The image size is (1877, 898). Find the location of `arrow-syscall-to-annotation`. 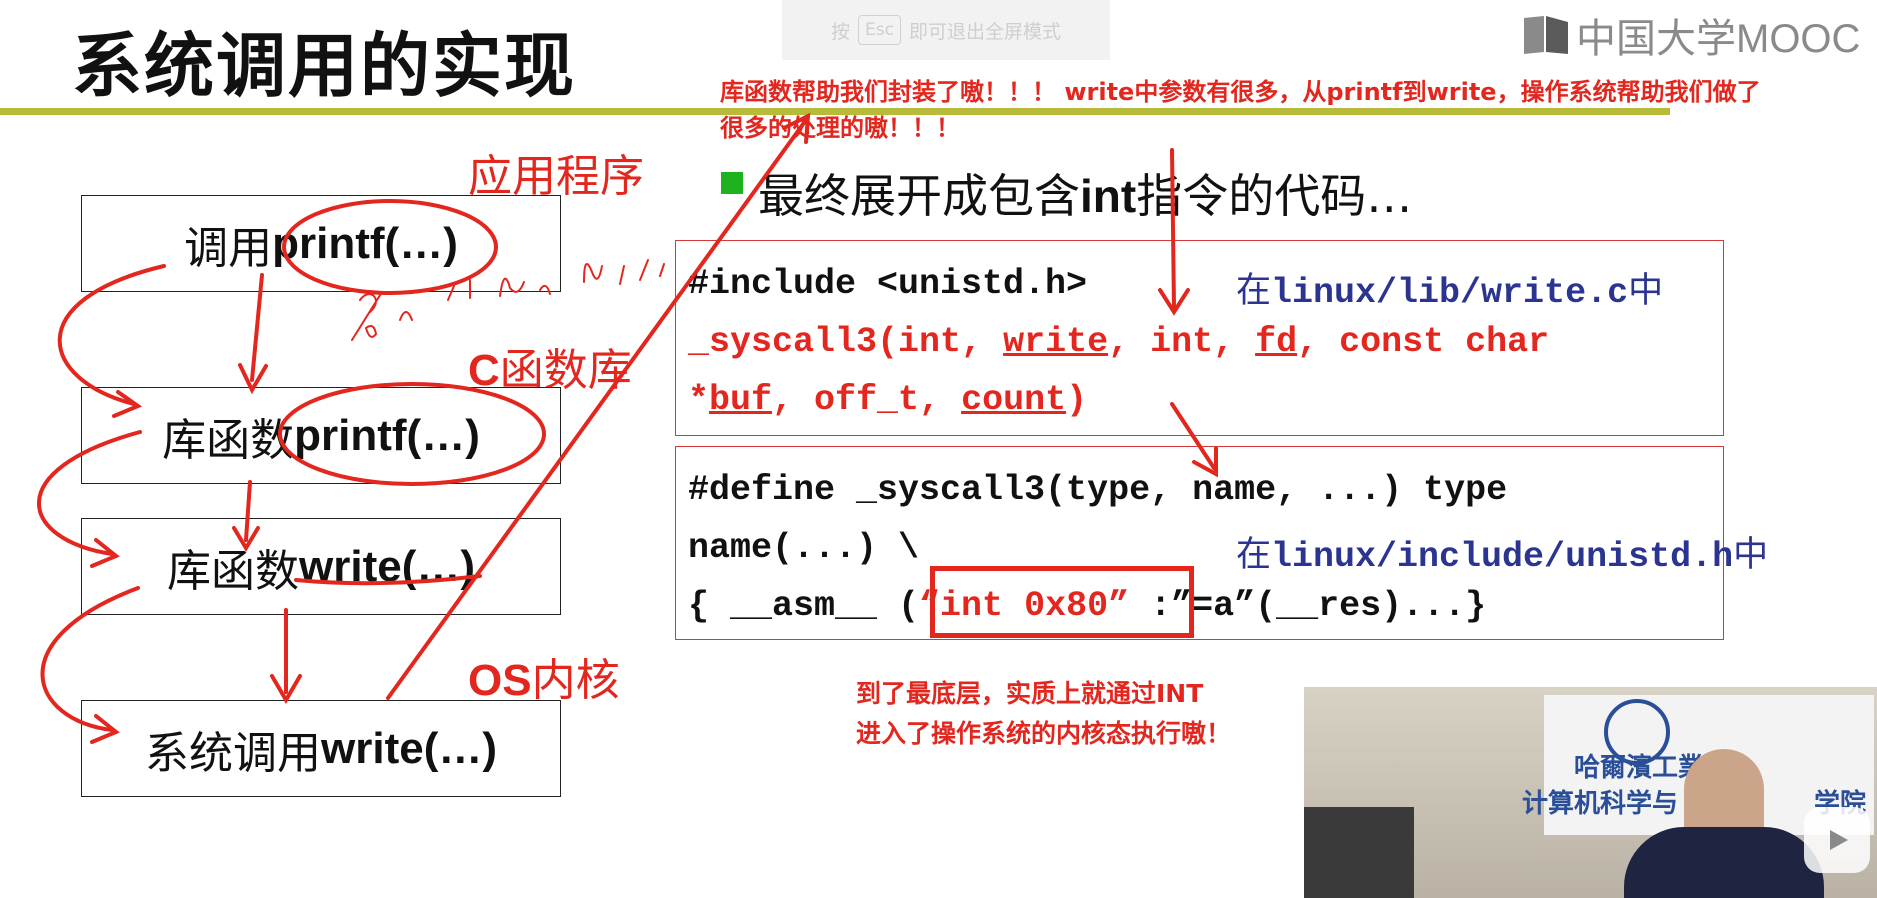

arrow-syscall-to-annotation is located at coordinates (597, 409).